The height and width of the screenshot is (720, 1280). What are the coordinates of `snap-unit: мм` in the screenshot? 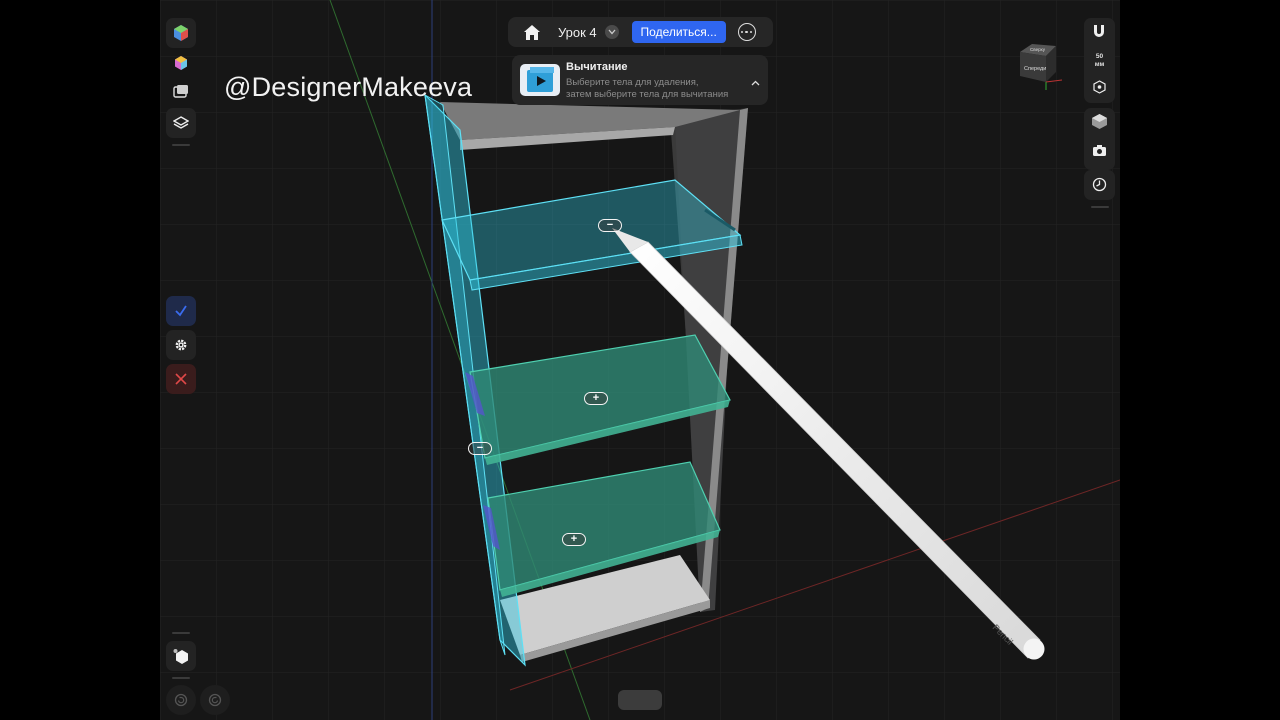 It's located at (1099, 64).